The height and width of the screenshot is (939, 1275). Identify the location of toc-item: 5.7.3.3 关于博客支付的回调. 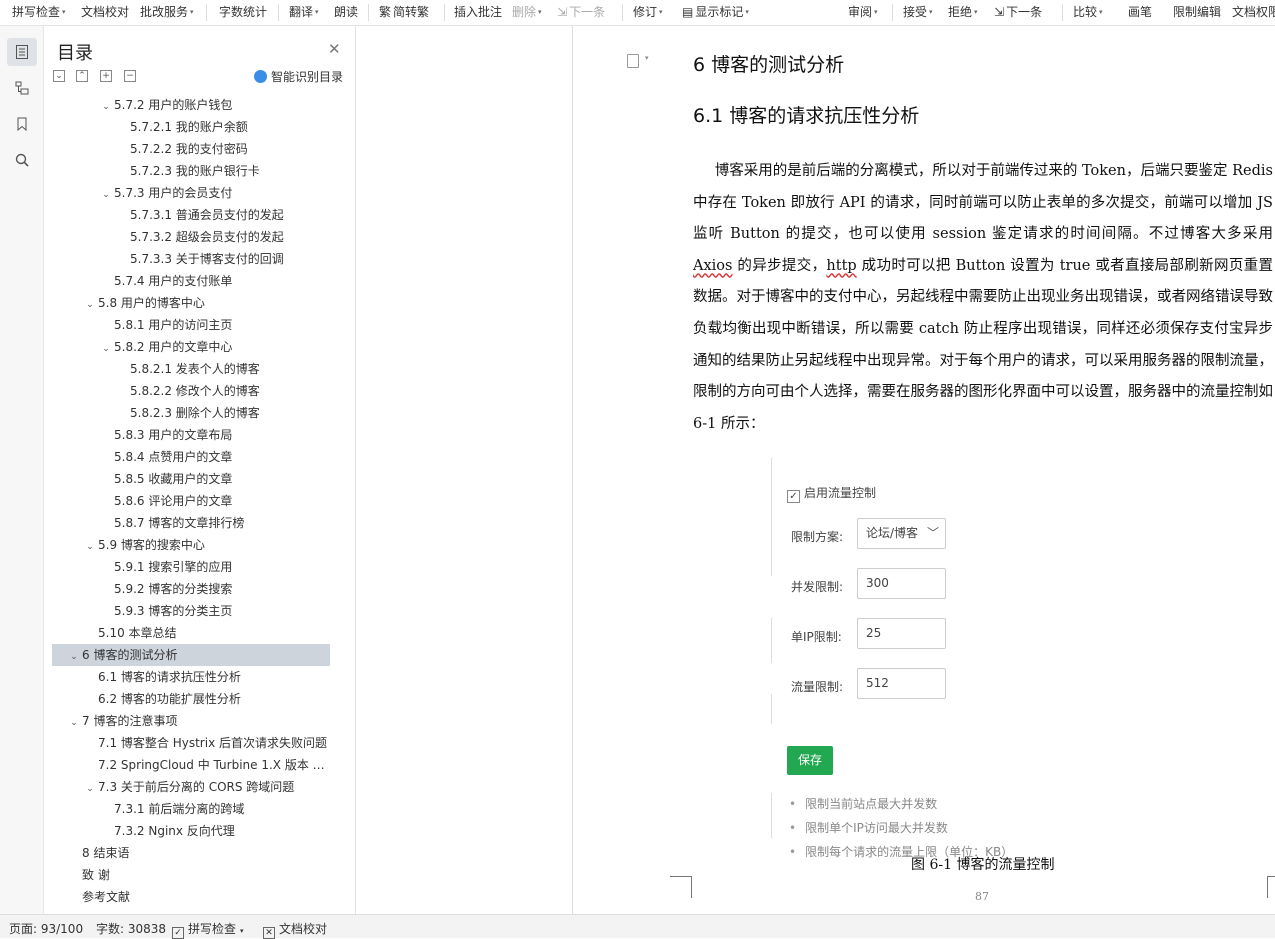
(191, 259).